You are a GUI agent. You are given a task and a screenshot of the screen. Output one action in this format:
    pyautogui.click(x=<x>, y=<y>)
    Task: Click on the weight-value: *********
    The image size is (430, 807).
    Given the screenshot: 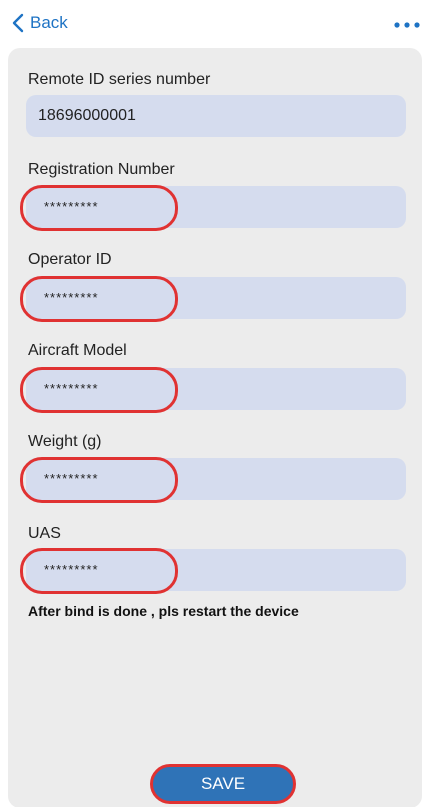 What is the action you would take?
    pyautogui.click(x=71, y=478)
    